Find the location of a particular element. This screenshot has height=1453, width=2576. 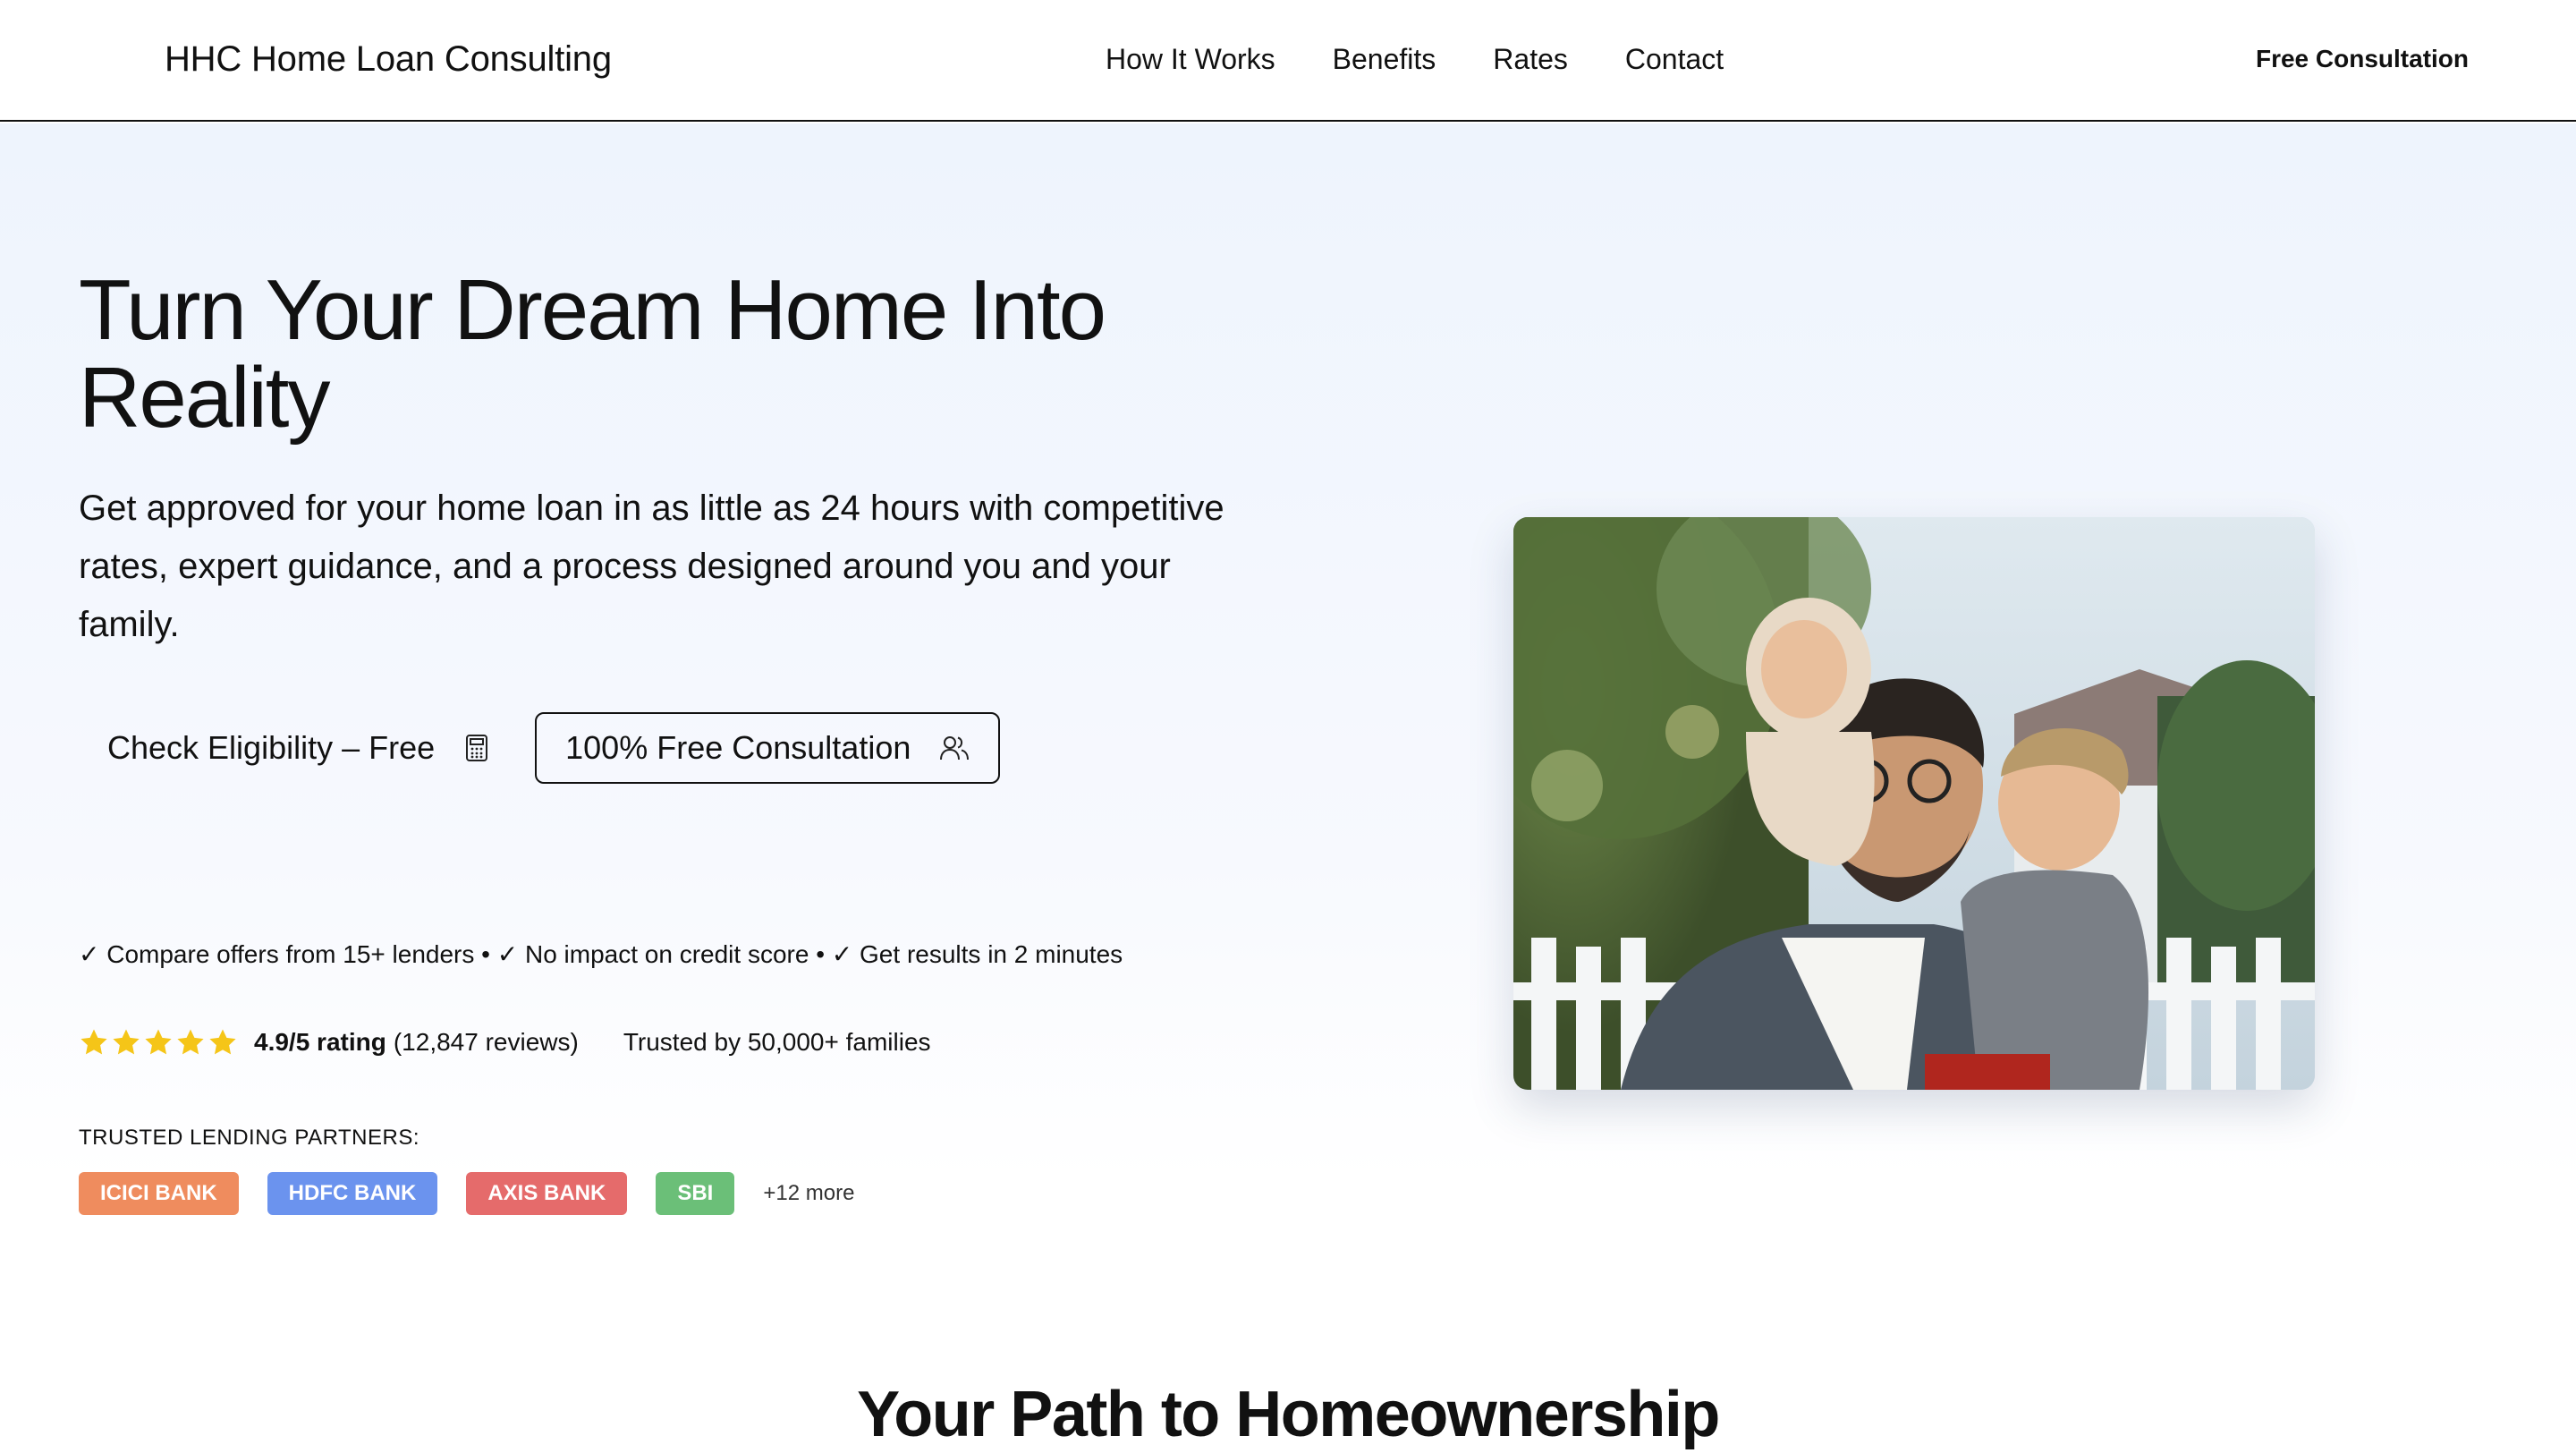

rating-reviews: (12,847 reviews) is located at coordinates (486, 1042).